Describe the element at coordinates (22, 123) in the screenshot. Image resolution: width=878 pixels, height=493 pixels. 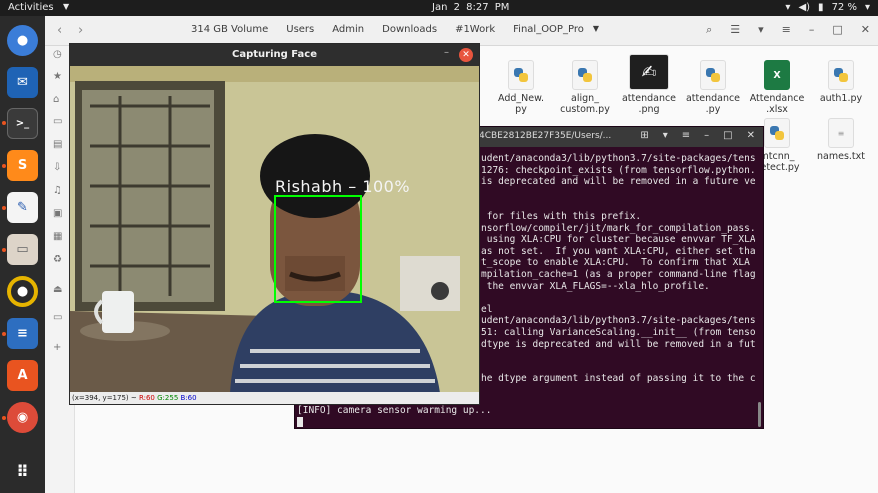
I see `terminal-icon: >_` at that location.